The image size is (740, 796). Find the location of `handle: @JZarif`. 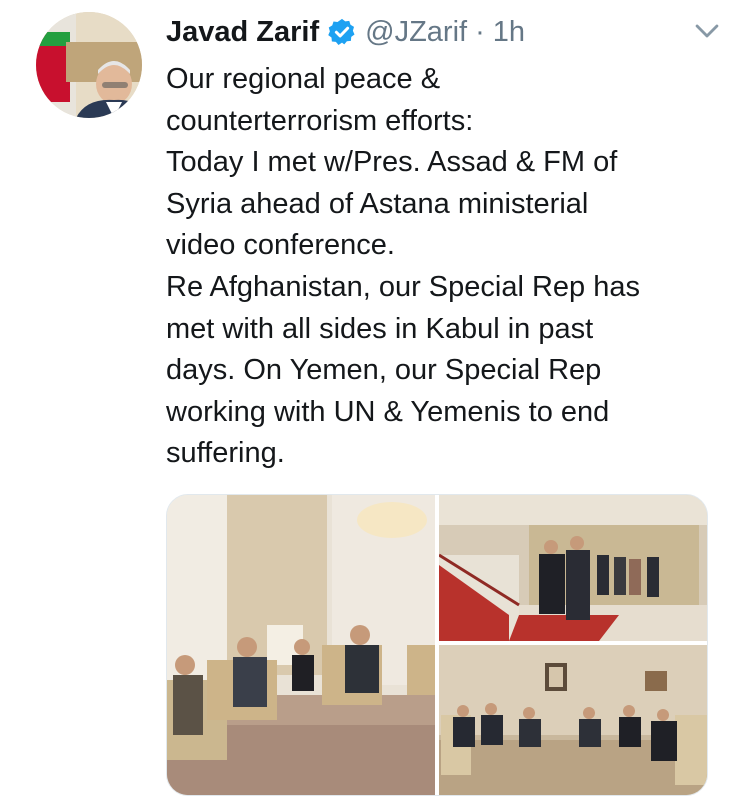

handle: @JZarif is located at coordinates (416, 32).